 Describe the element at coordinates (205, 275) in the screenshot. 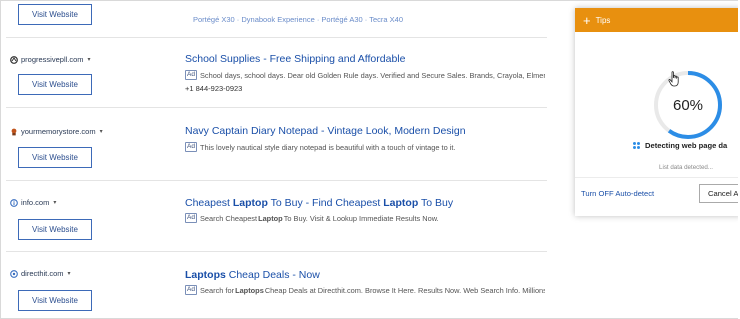

I see `ad-title-keyword: Laptops` at that location.